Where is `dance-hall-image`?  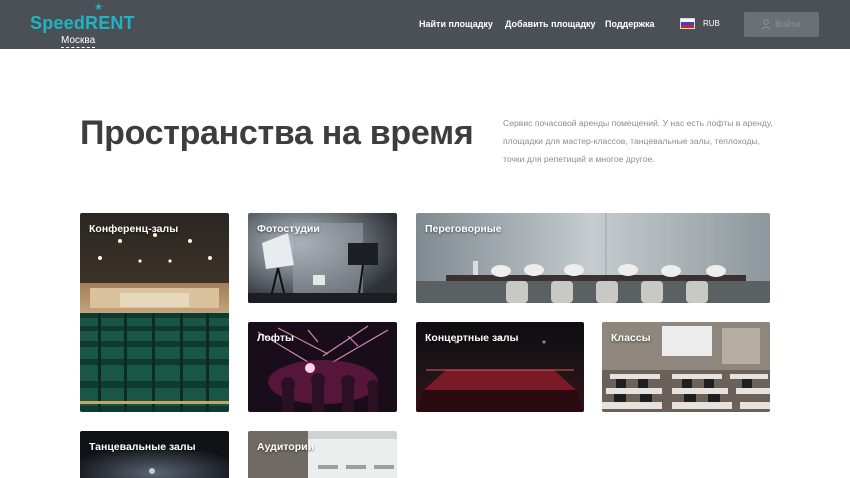 dance-hall-image is located at coordinates (154, 454).